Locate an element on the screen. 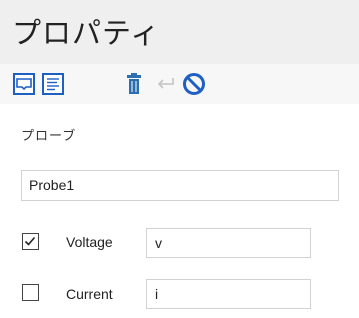 The width and height of the screenshot is (359, 318). probe-name-input: Probe1 is located at coordinates (180, 185).